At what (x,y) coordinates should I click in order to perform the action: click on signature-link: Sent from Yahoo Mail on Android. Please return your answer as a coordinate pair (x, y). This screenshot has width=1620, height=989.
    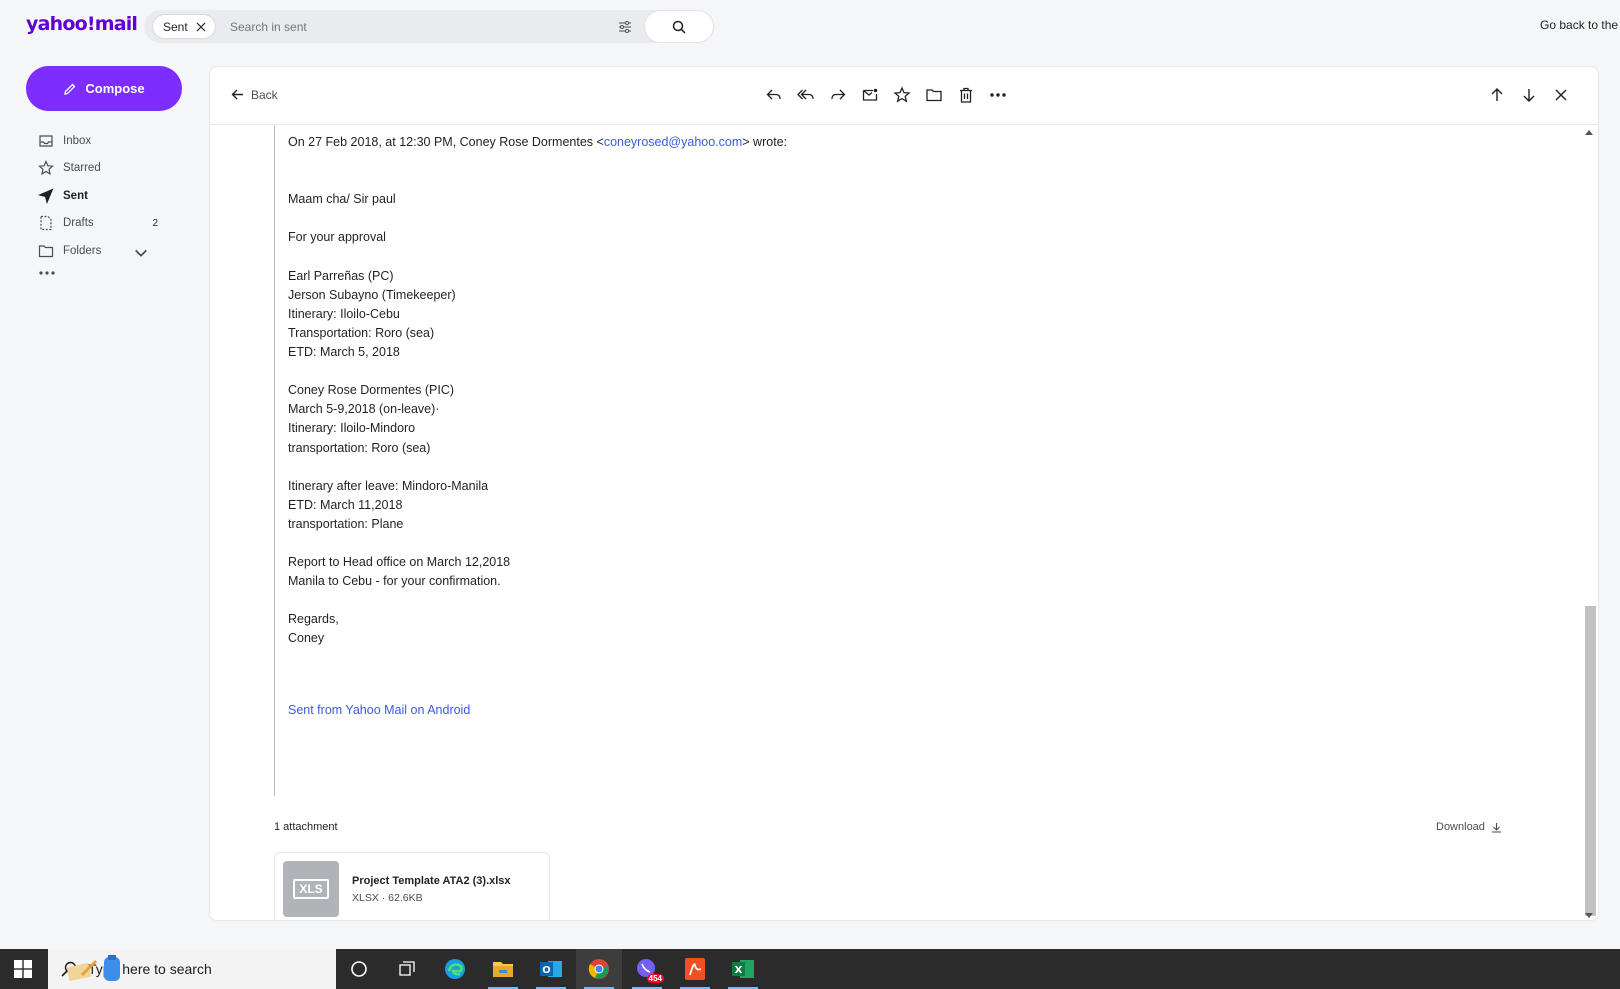
    Looking at the image, I should click on (537, 710).